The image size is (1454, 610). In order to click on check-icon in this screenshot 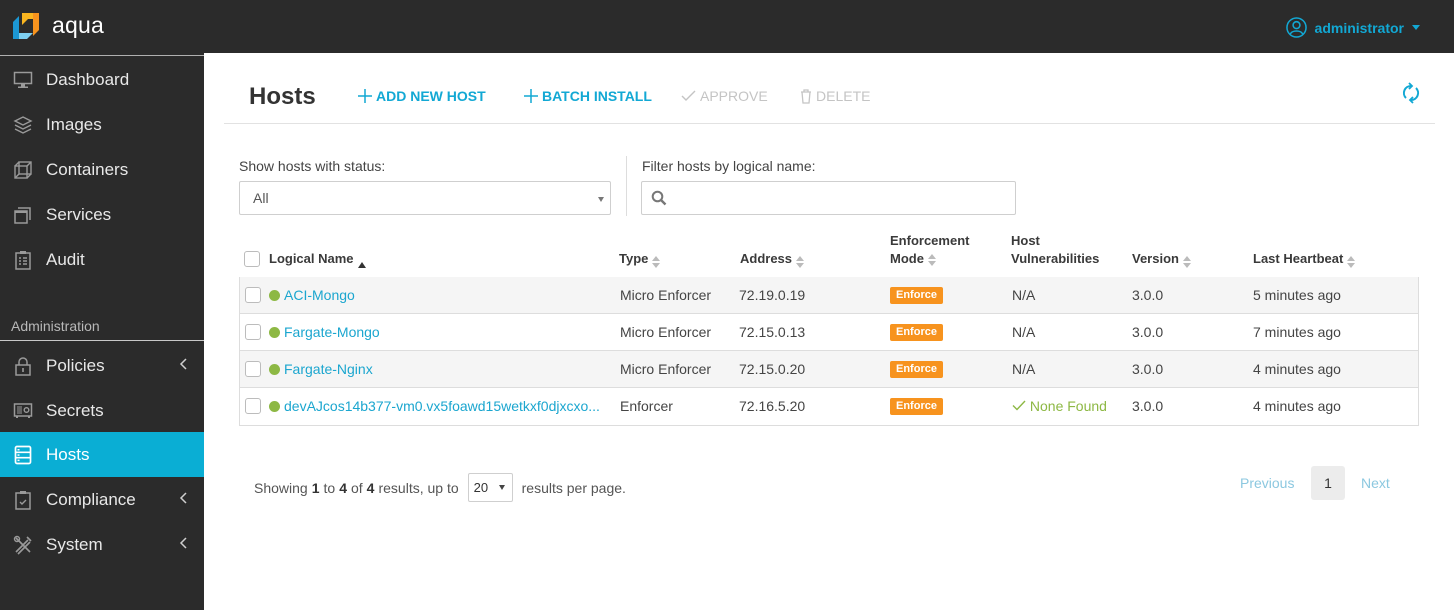, I will do `click(688, 95)`.